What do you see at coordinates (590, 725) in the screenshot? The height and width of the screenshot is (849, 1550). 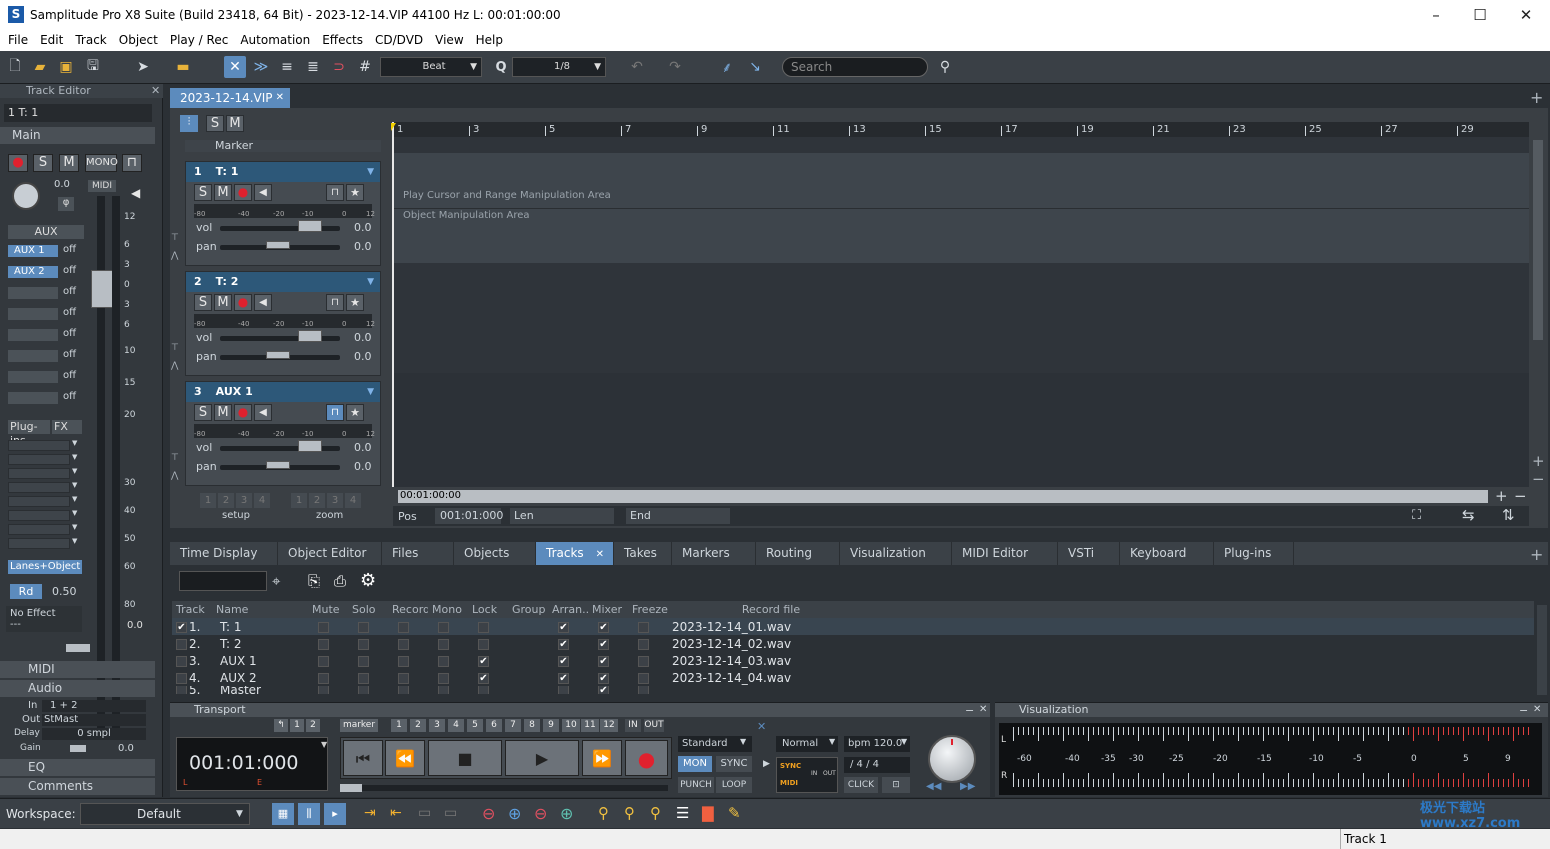 I see `marker-number-button: 11` at bounding box center [590, 725].